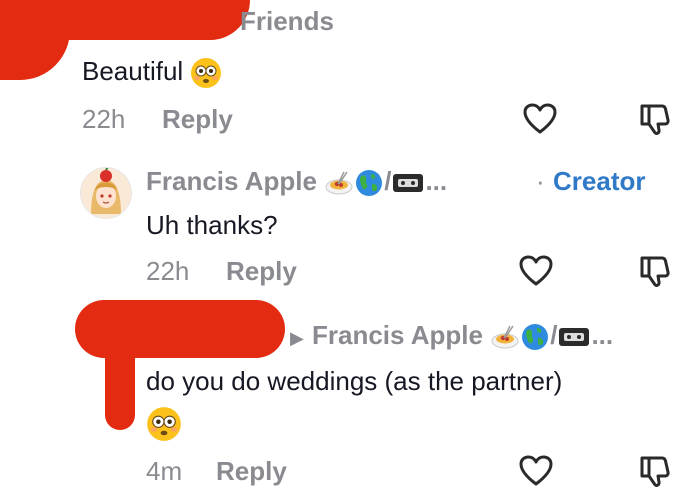 This screenshot has width=692, height=498. I want to click on avatar-image, so click(106, 193).